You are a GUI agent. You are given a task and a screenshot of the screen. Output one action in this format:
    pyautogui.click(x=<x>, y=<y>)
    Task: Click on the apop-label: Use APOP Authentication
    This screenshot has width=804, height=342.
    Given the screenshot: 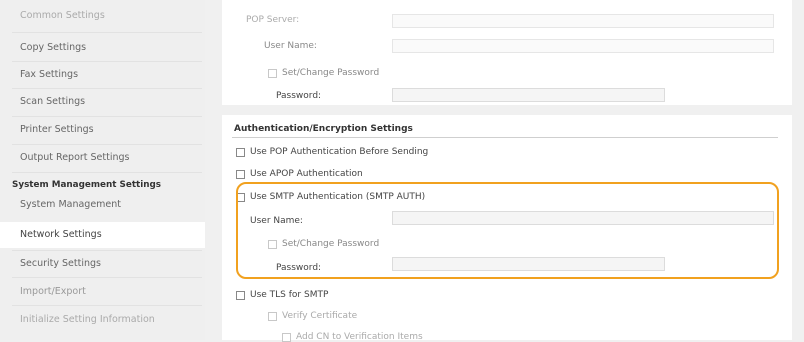 What is the action you would take?
    pyautogui.click(x=306, y=174)
    